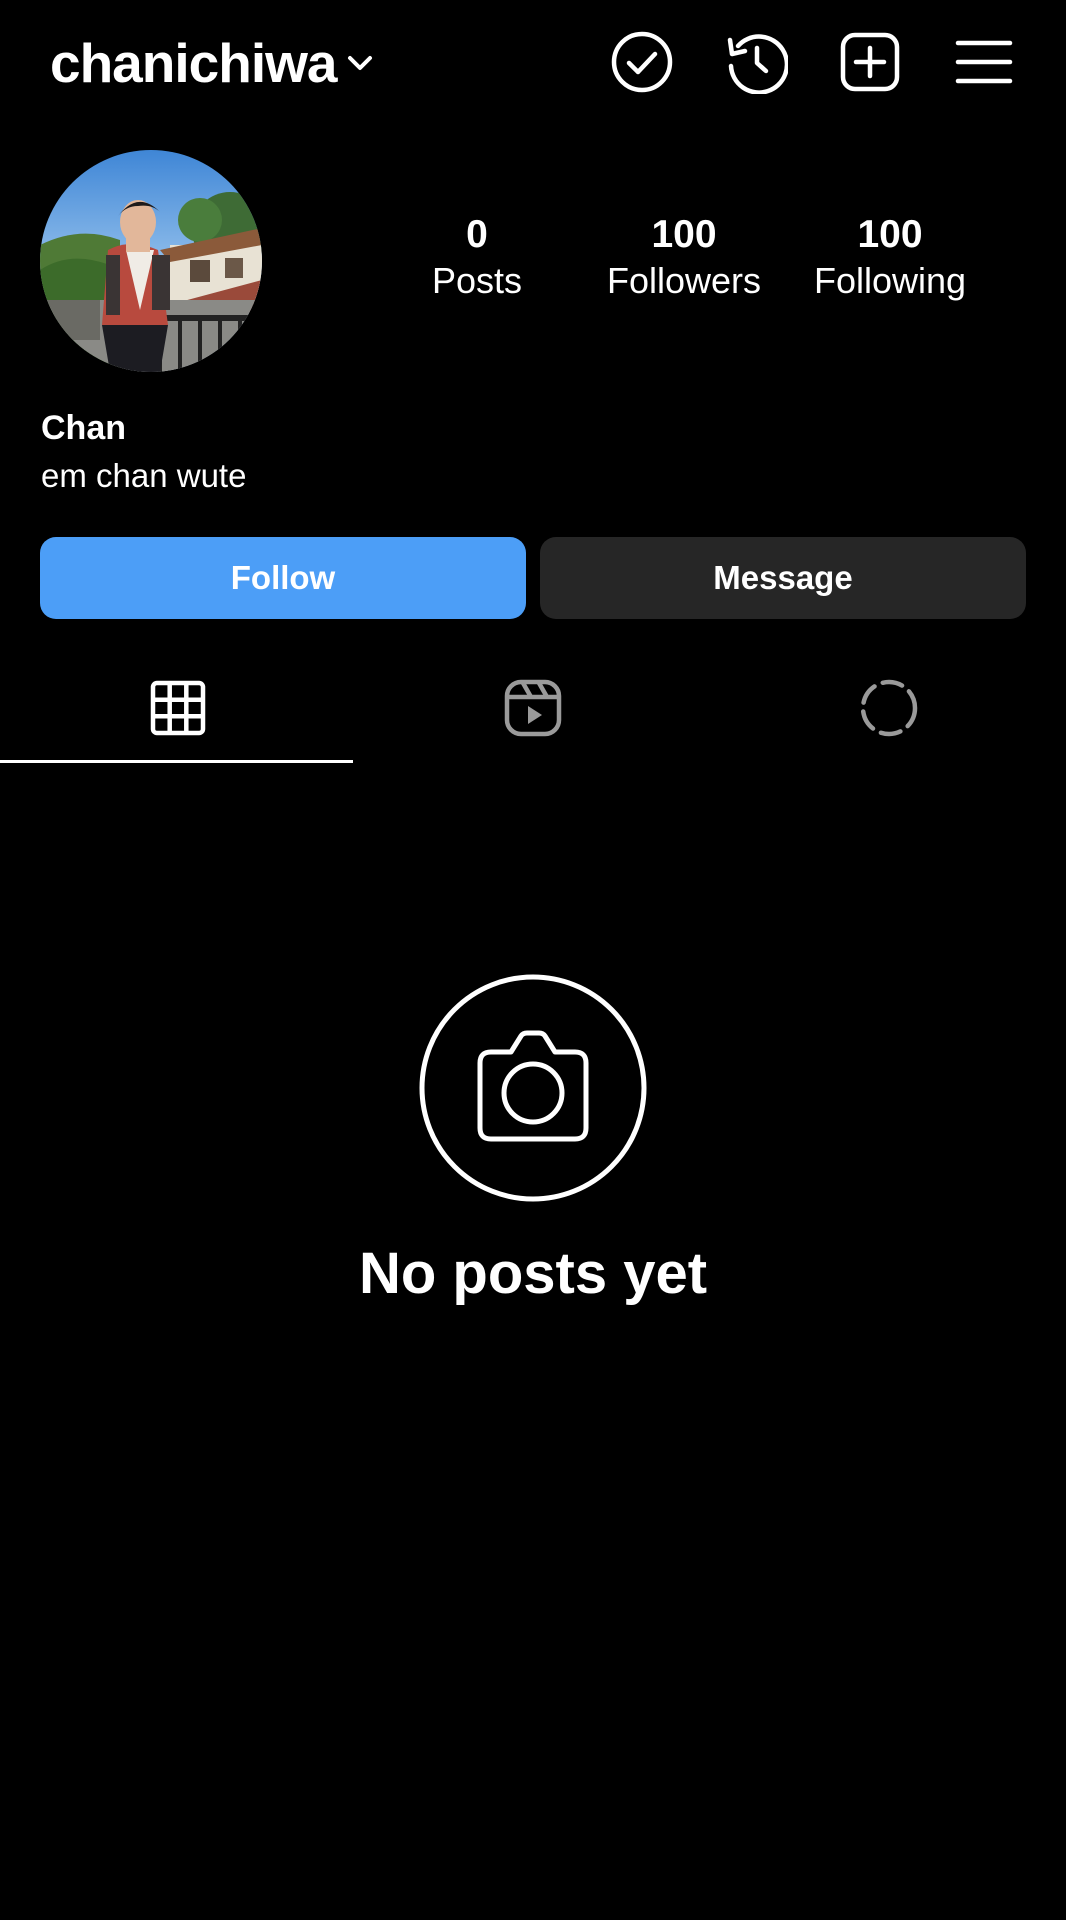 Image resolution: width=1066 pixels, height=1920 pixels. What do you see at coordinates (533, 62) in the screenshot?
I see `top-bar: chanichiwa` at bounding box center [533, 62].